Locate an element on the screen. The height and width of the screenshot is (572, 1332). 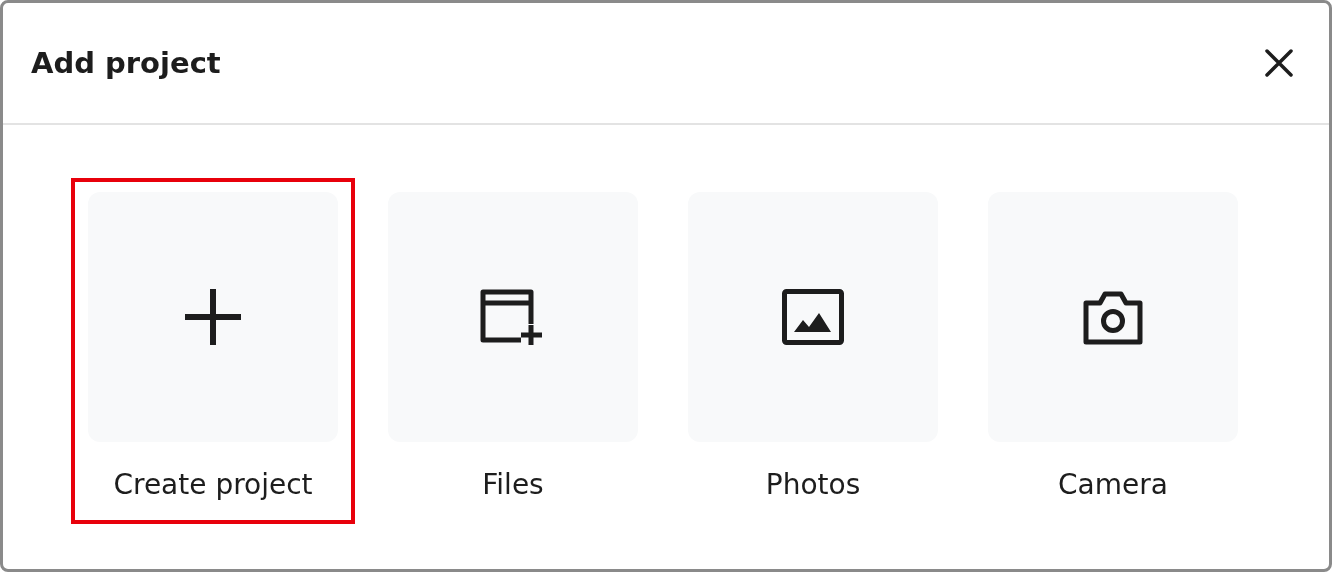
option-button: Photos is located at coordinates (813, 351).